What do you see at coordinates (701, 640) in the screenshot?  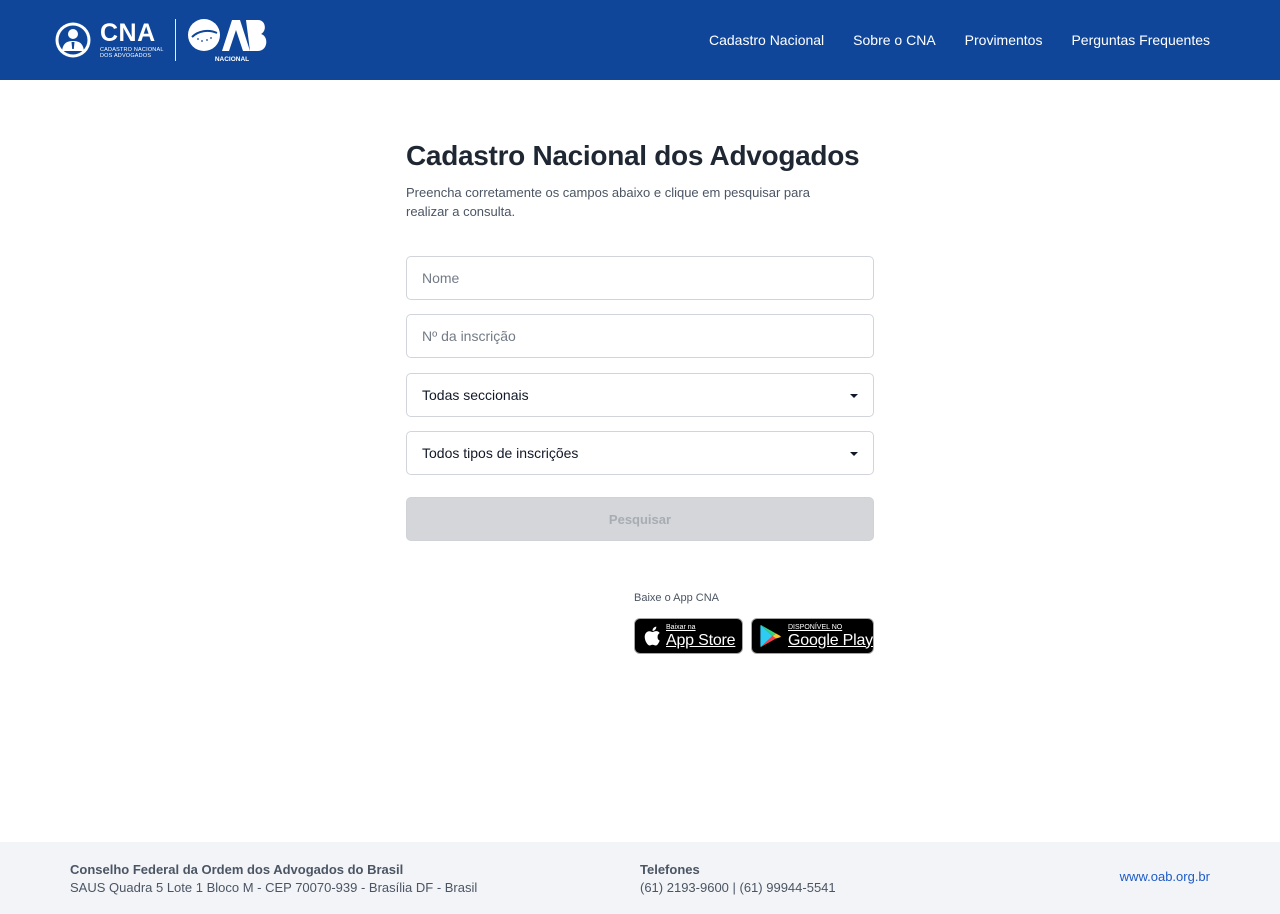 I see `app-store-big-text: App Store` at bounding box center [701, 640].